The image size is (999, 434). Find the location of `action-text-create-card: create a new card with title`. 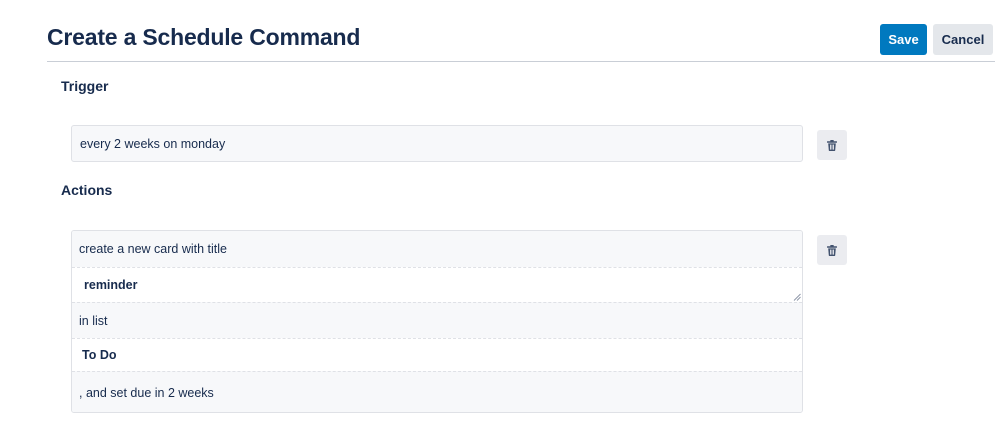

action-text-create-card: create a new card with title is located at coordinates (437, 249).